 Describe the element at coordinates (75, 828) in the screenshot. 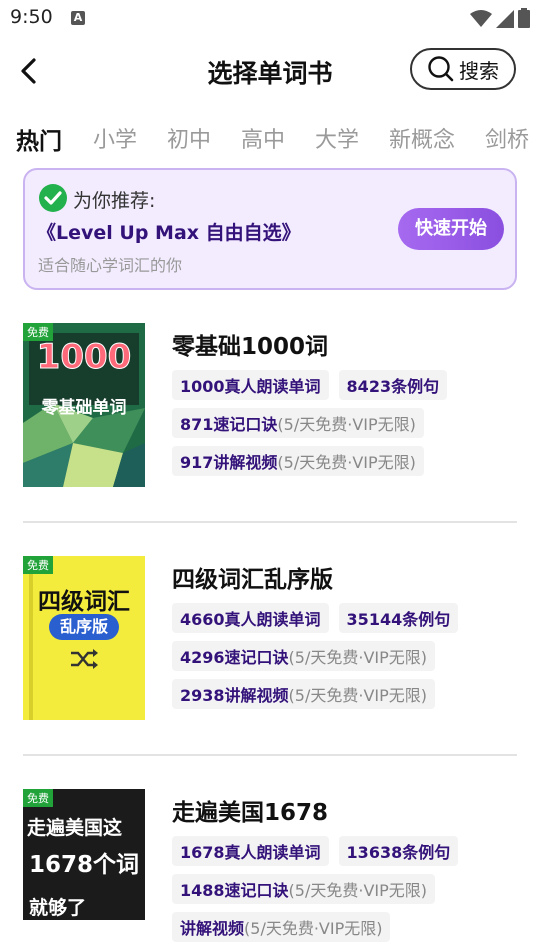

I see `cover-text-line1: 走遍美国这` at that location.